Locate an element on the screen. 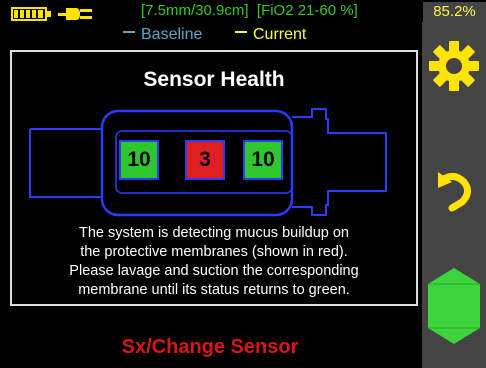 The width and height of the screenshot is (486, 368). membrane-2-value: 3 is located at coordinates (205, 159).